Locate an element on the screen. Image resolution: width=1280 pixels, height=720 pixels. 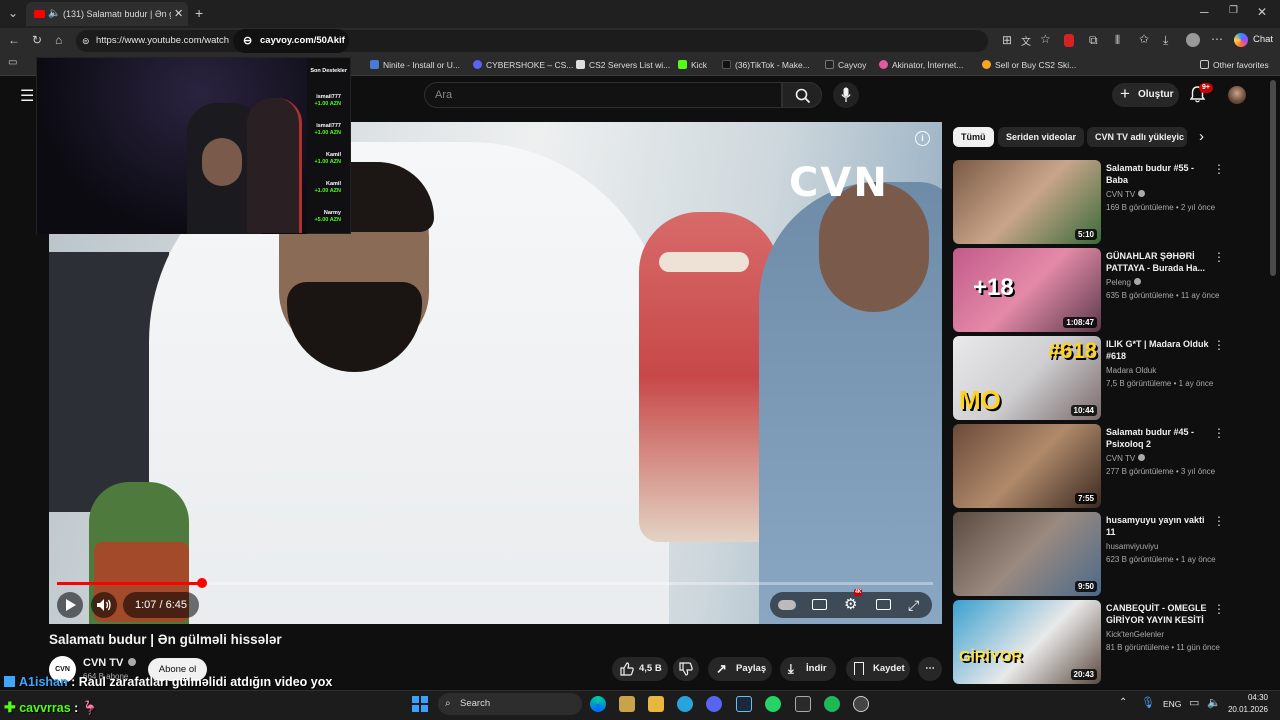
recommended-channel: CVN TV is located at coordinates (1126, 194).